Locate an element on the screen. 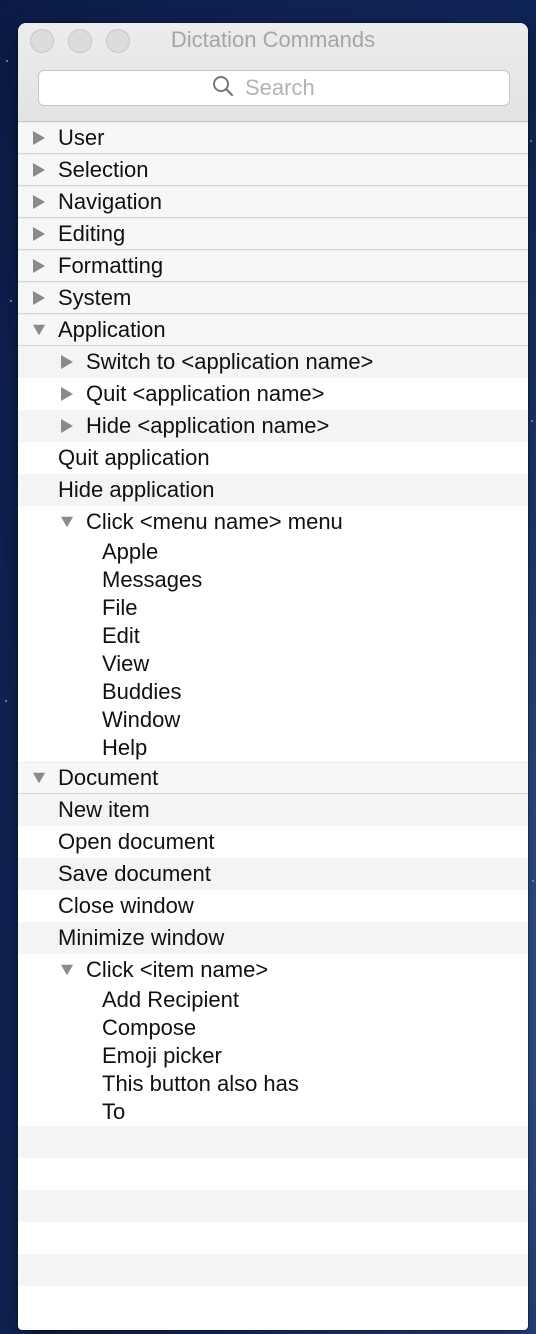 This screenshot has width=536, height=1334. command-label: Close window is located at coordinates (126, 905).